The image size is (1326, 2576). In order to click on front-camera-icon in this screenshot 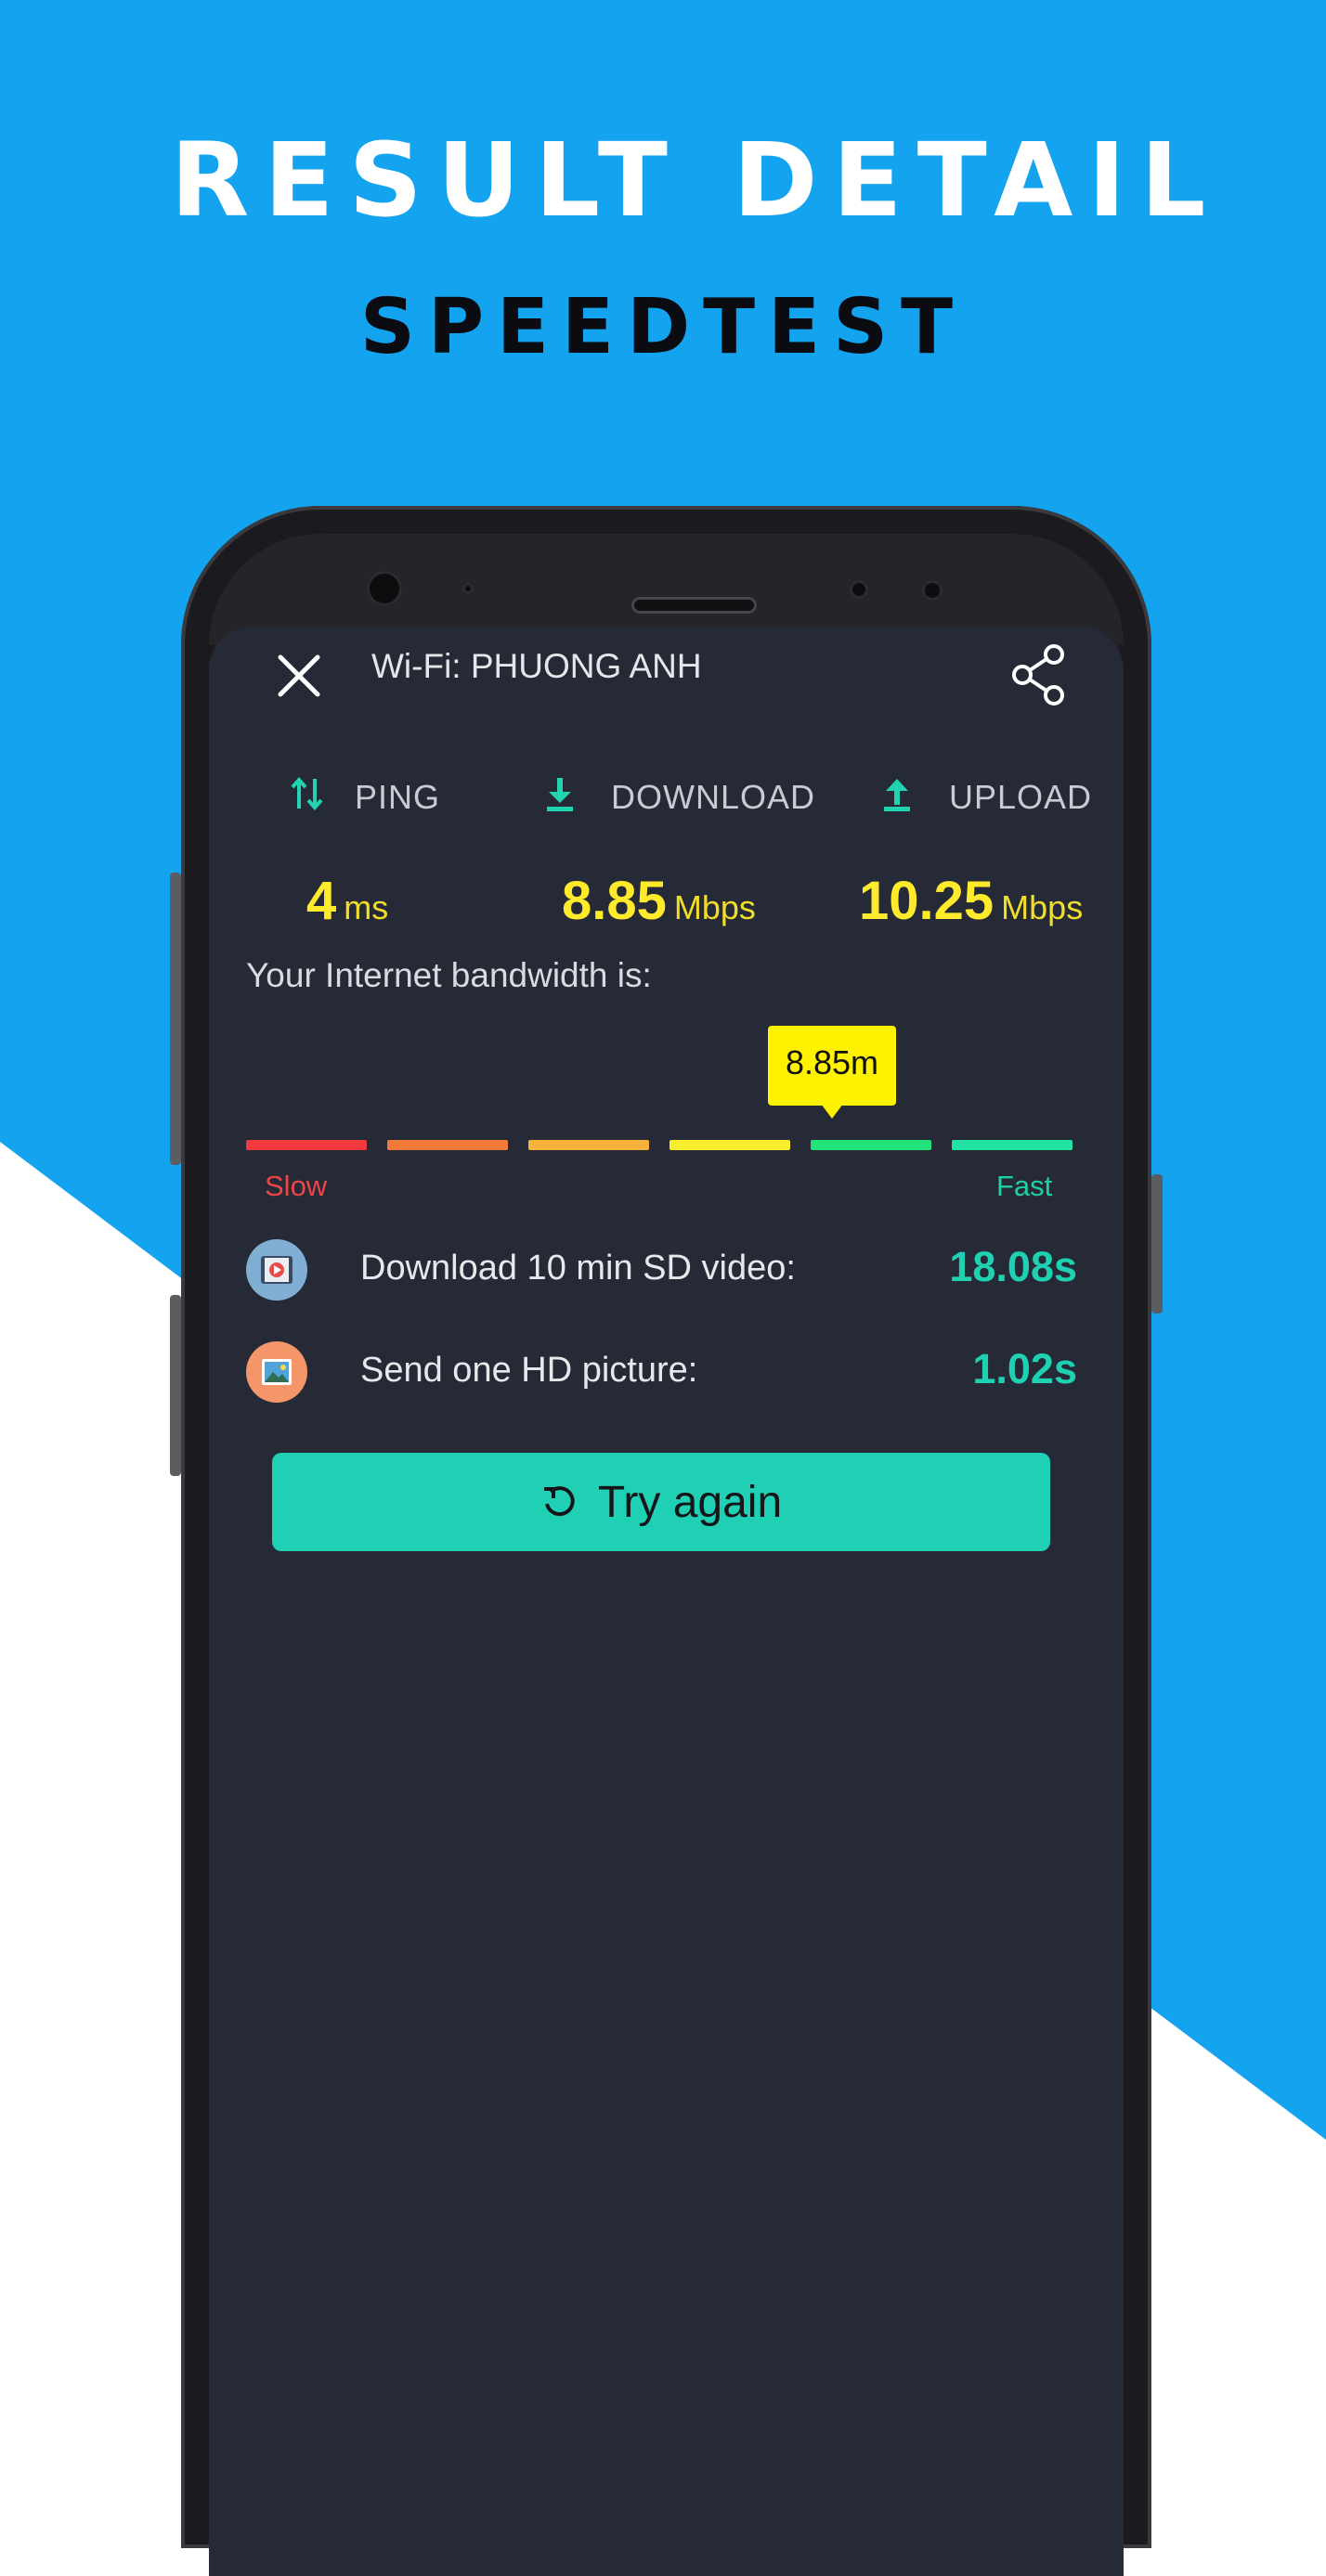, I will do `click(384, 588)`.